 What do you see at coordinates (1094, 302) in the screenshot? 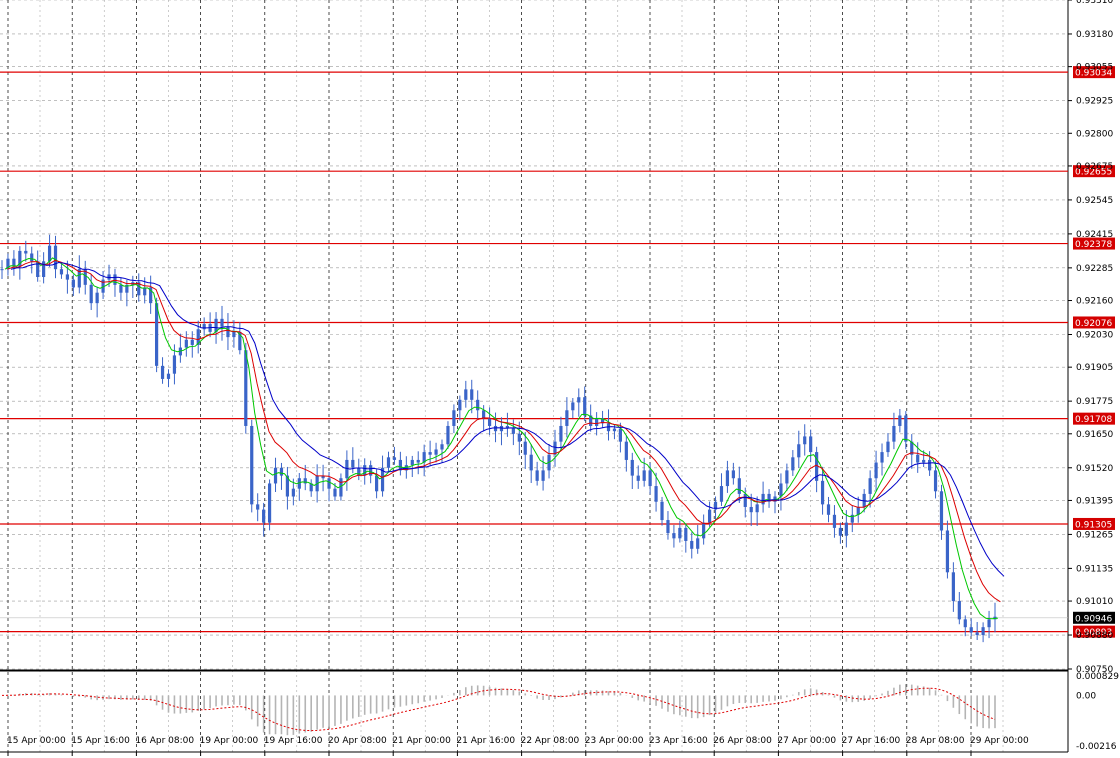
I see `price-tick-label: 0.92160` at bounding box center [1094, 302].